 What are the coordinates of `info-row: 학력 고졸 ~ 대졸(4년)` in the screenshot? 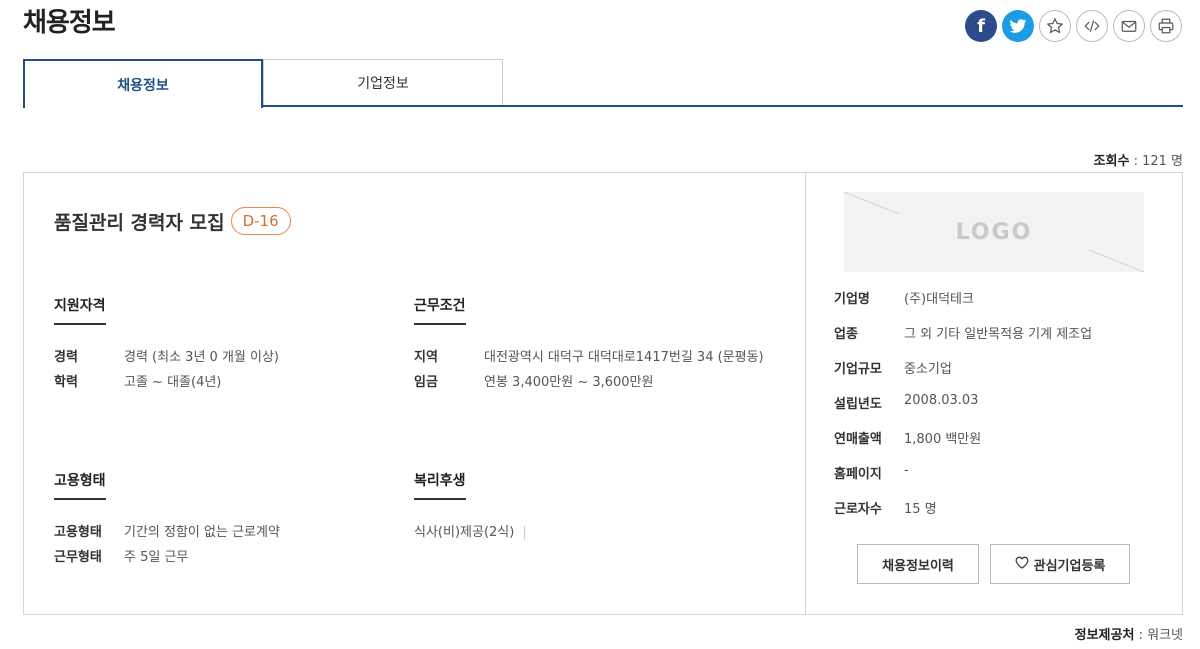 It's located at (219, 382).